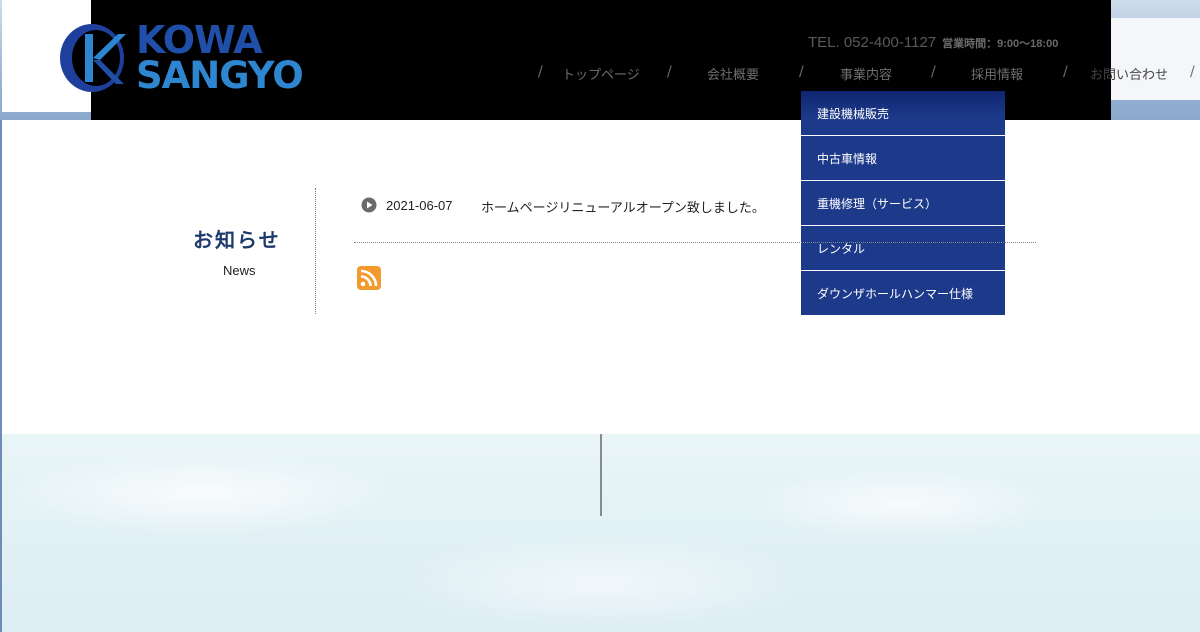 This screenshot has height=632, width=1200. I want to click on news-item: 2021-06-07 ホームページリニューアルオープン致しました。, so click(581, 206).